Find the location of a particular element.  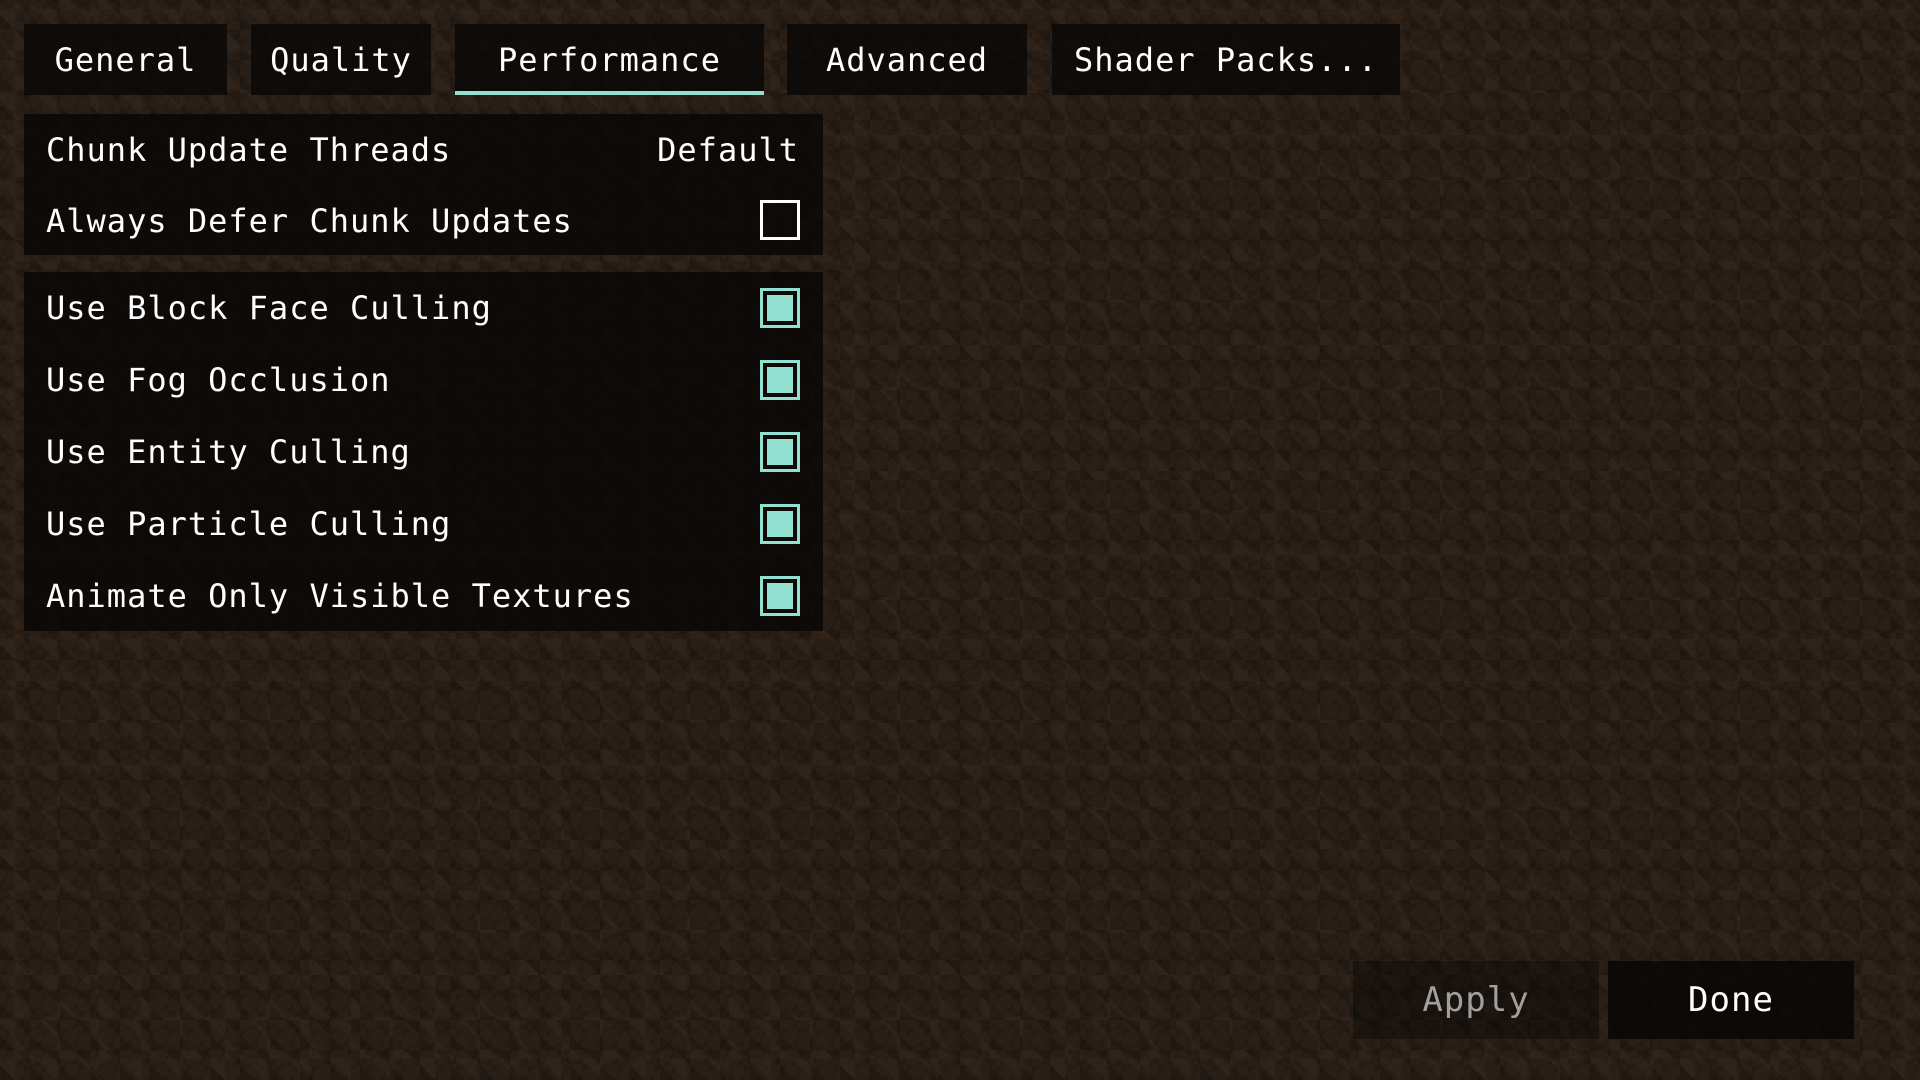

tab-advanced-label: Advanced is located at coordinates (907, 59).